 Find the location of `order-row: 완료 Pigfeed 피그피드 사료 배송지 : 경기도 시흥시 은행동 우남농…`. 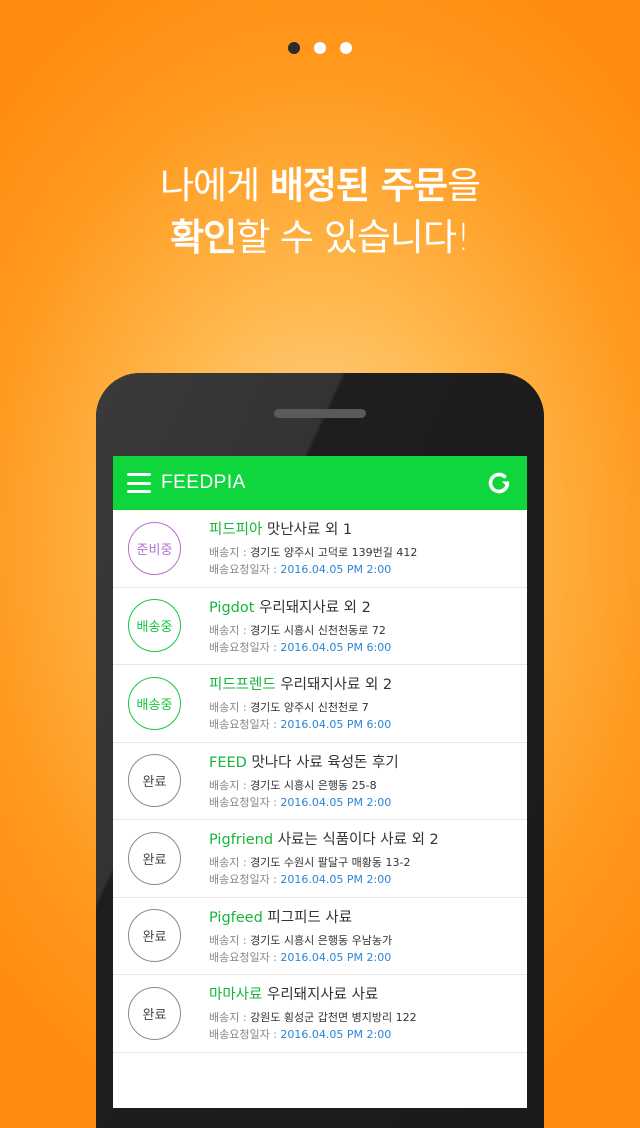

order-row: 완료 Pigfeed 피그피드 사료 배송지 : 경기도 시흥시 은행동 우남농… is located at coordinates (320, 936).